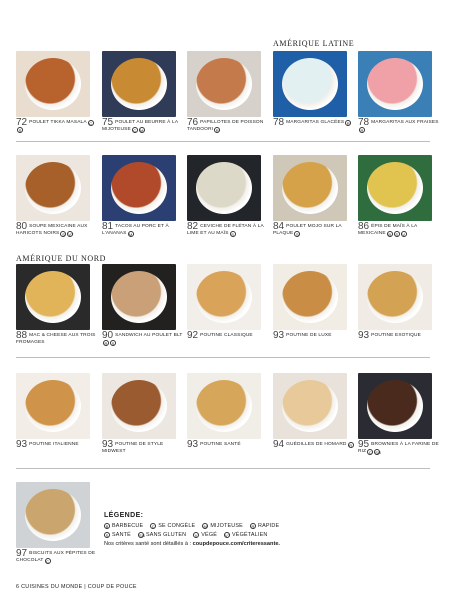 The image size is (454, 600). I want to click on recipe-title: MAC & CHEESE AUX TROIS FROMAGES, so click(56, 339).